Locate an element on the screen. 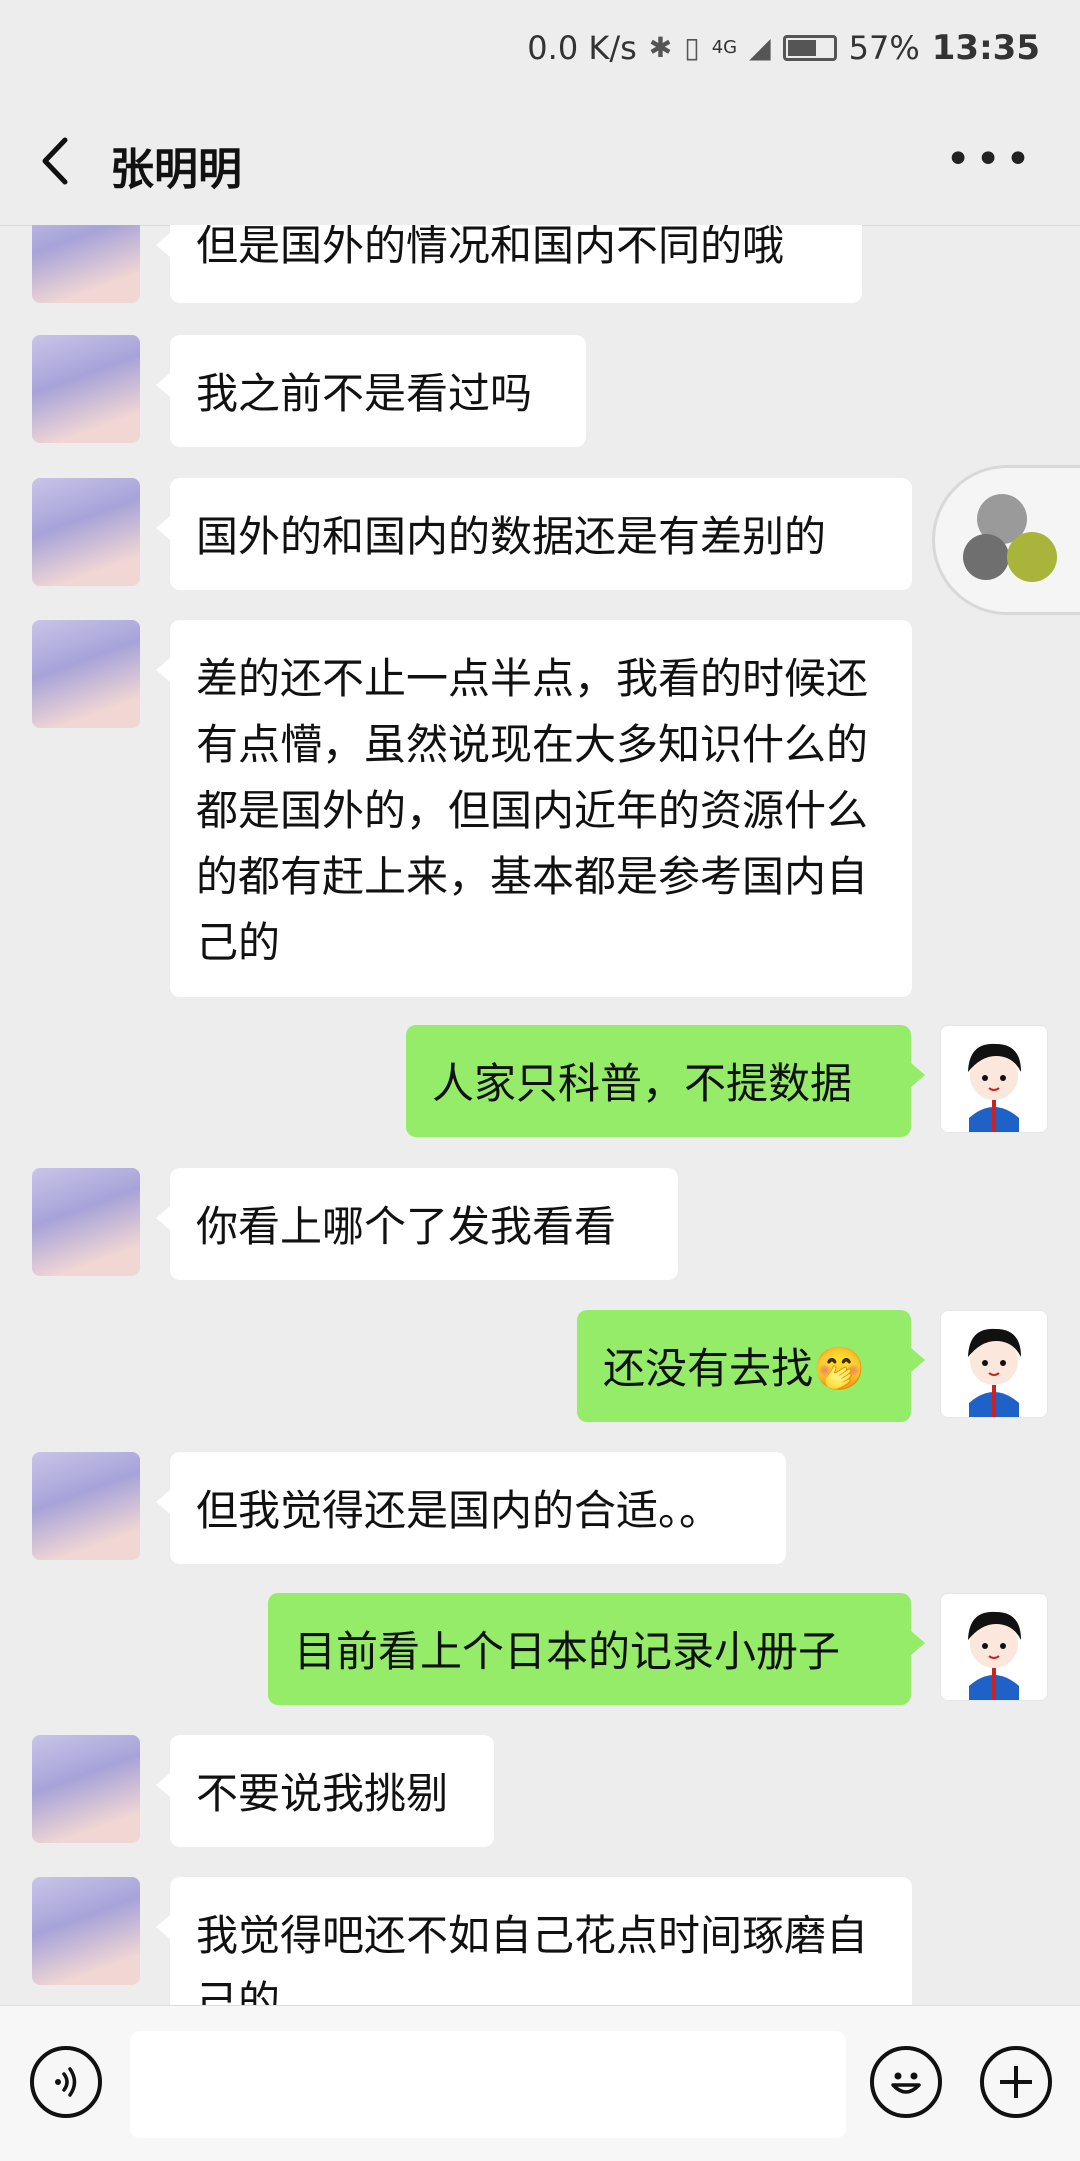  floating-window-button is located at coordinates (1006, 540).